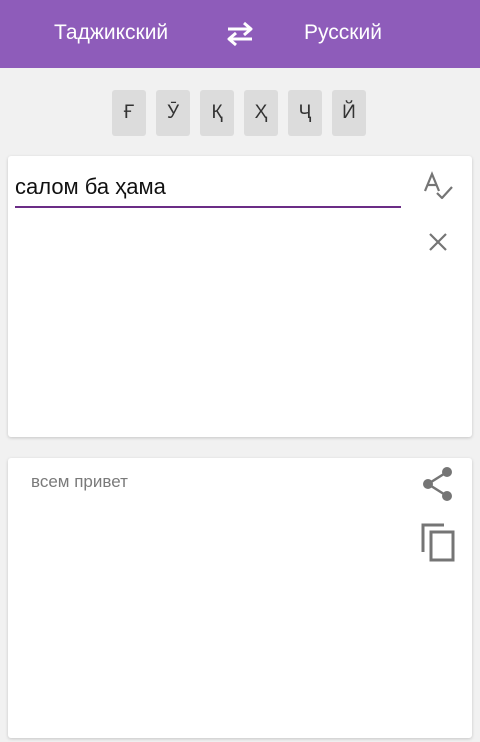  I want to click on key-ch: Ҷ, so click(305, 113).